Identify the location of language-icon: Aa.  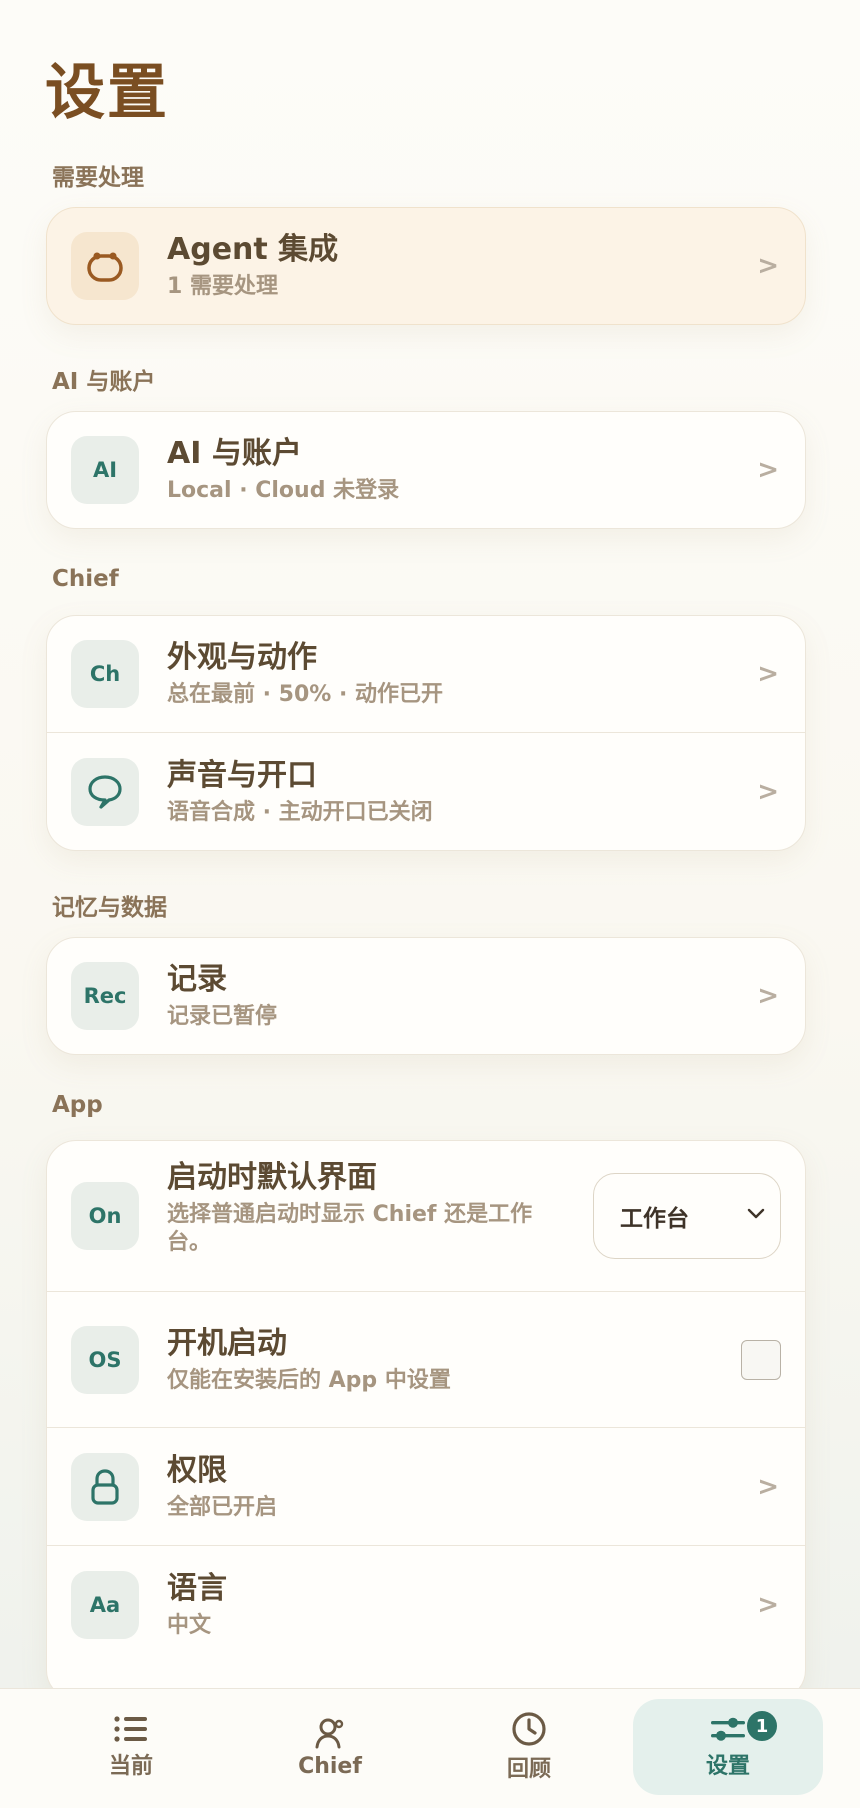
(105, 1605).